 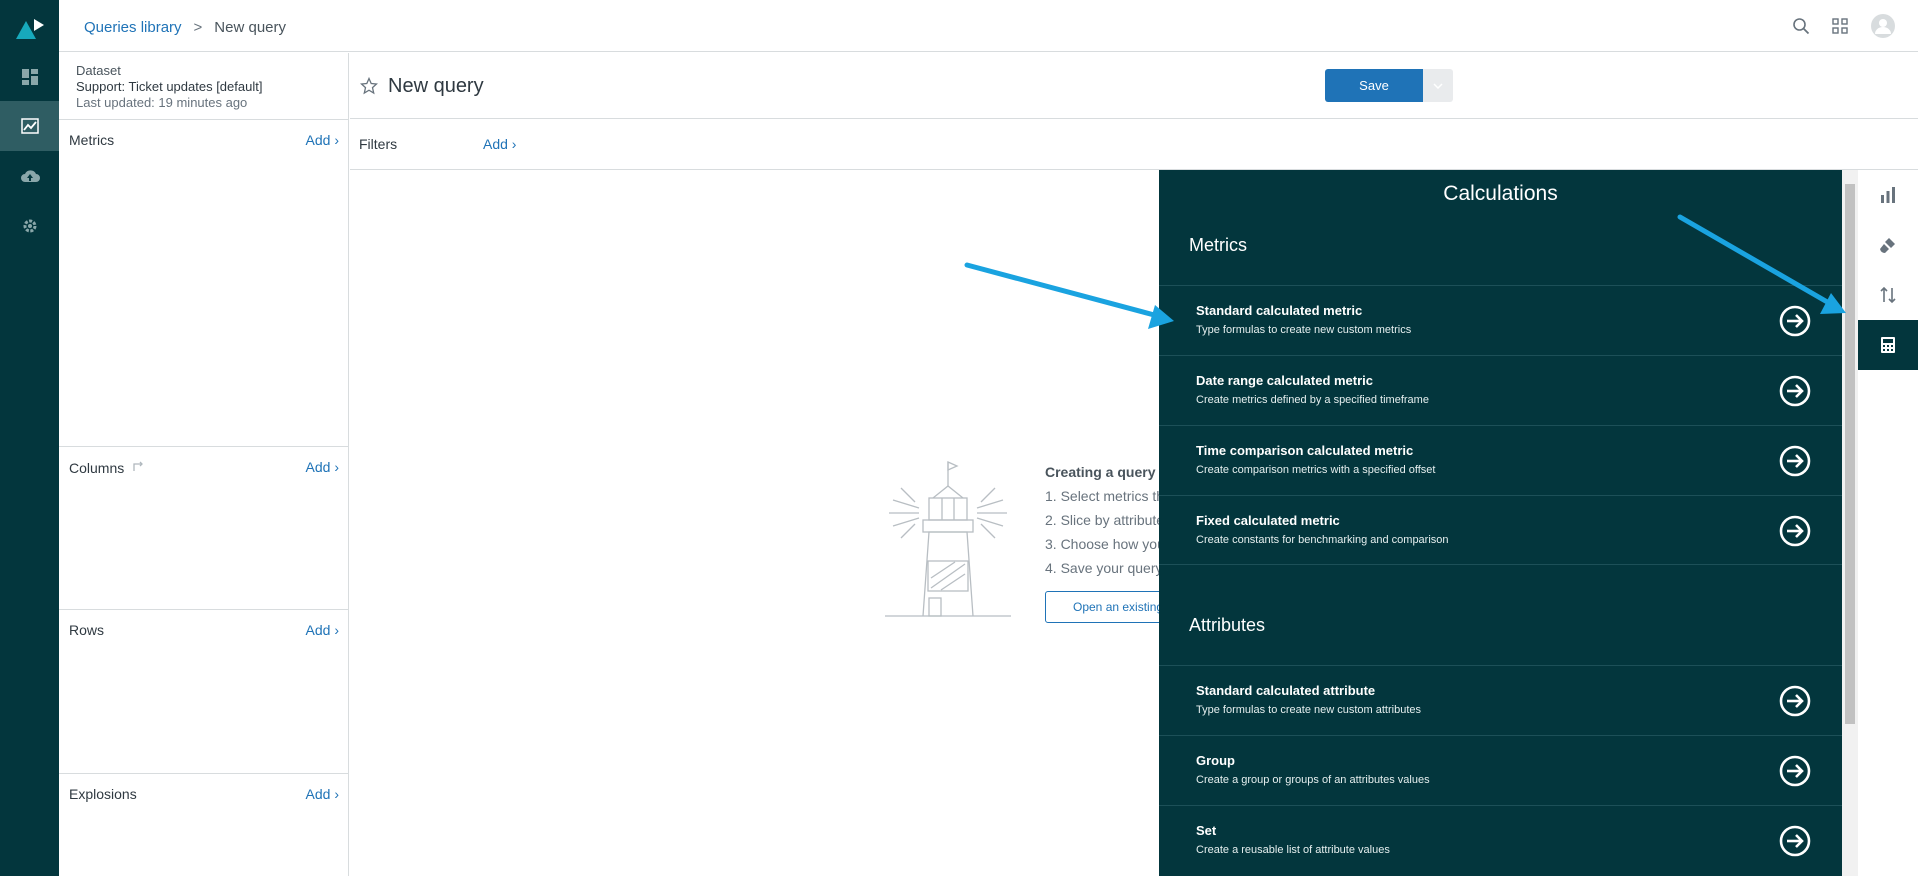 What do you see at coordinates (378, 144) in the screenshot?
I see `filters-label: Filters` at bounding box center [378, 144].